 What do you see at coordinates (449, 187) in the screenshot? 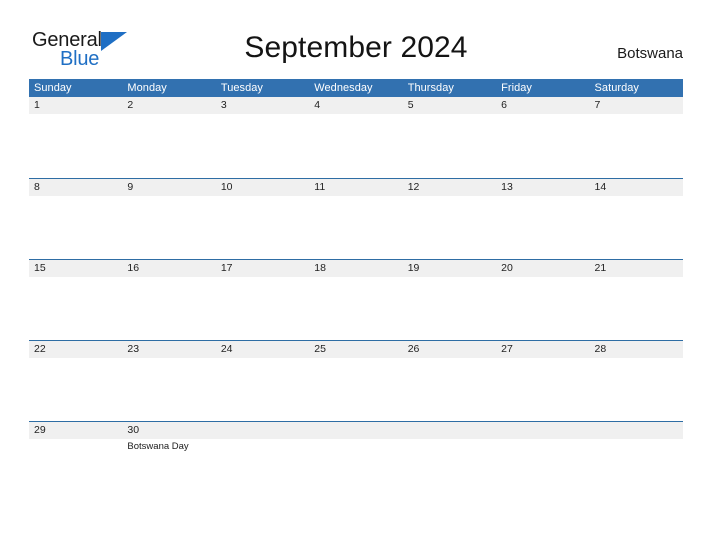
I see `day-number: 12` at bounding box center [449, 187].